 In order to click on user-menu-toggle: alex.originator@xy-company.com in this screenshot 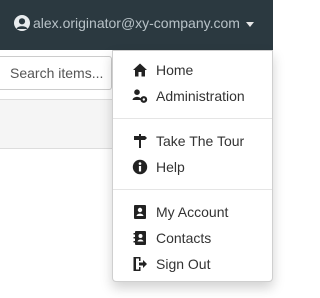, I will do `click(134, 23)`.